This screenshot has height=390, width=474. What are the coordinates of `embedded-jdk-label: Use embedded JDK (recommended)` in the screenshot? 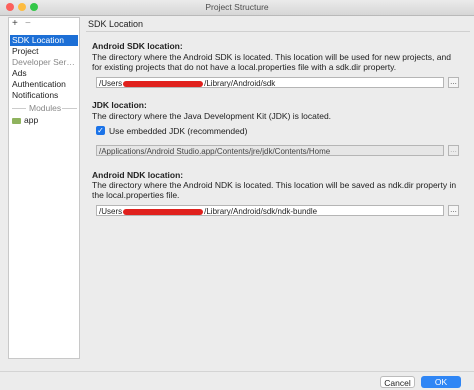 It's located at (178, 131).